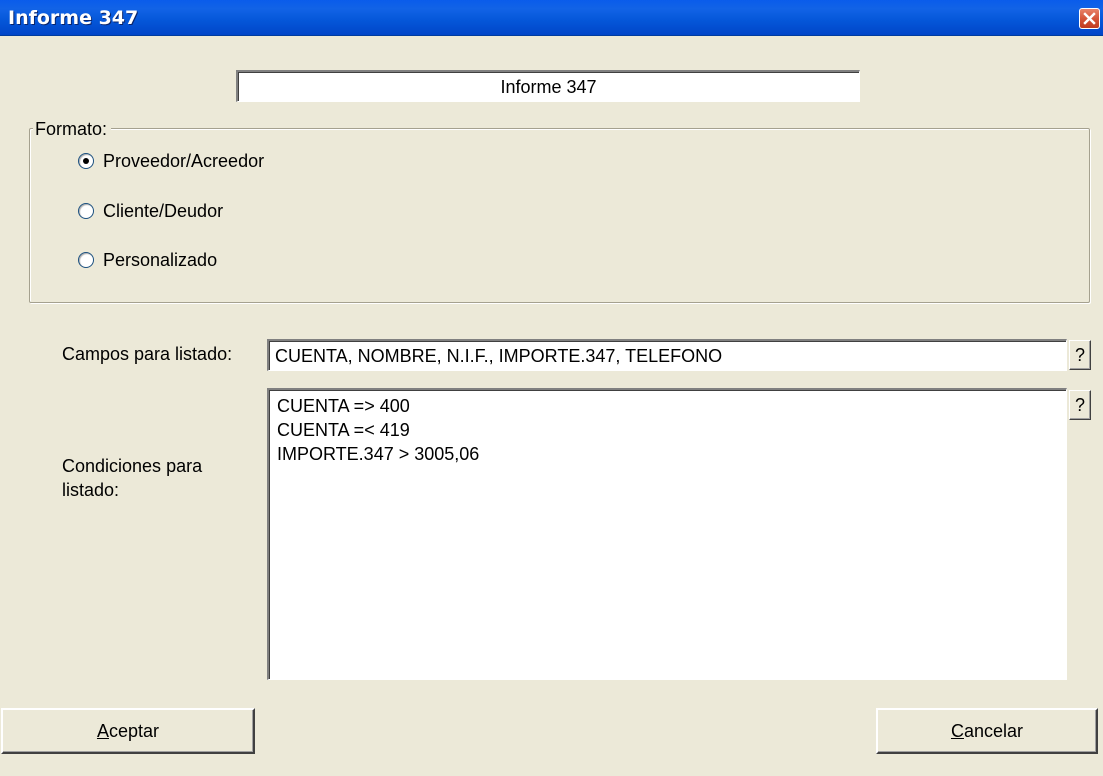 The height and width of the screenshot is (776, 1103). Describe the element at coordinates (147, 354) in the screenshot. I see `fields-label: Campos para listado:` at that location.